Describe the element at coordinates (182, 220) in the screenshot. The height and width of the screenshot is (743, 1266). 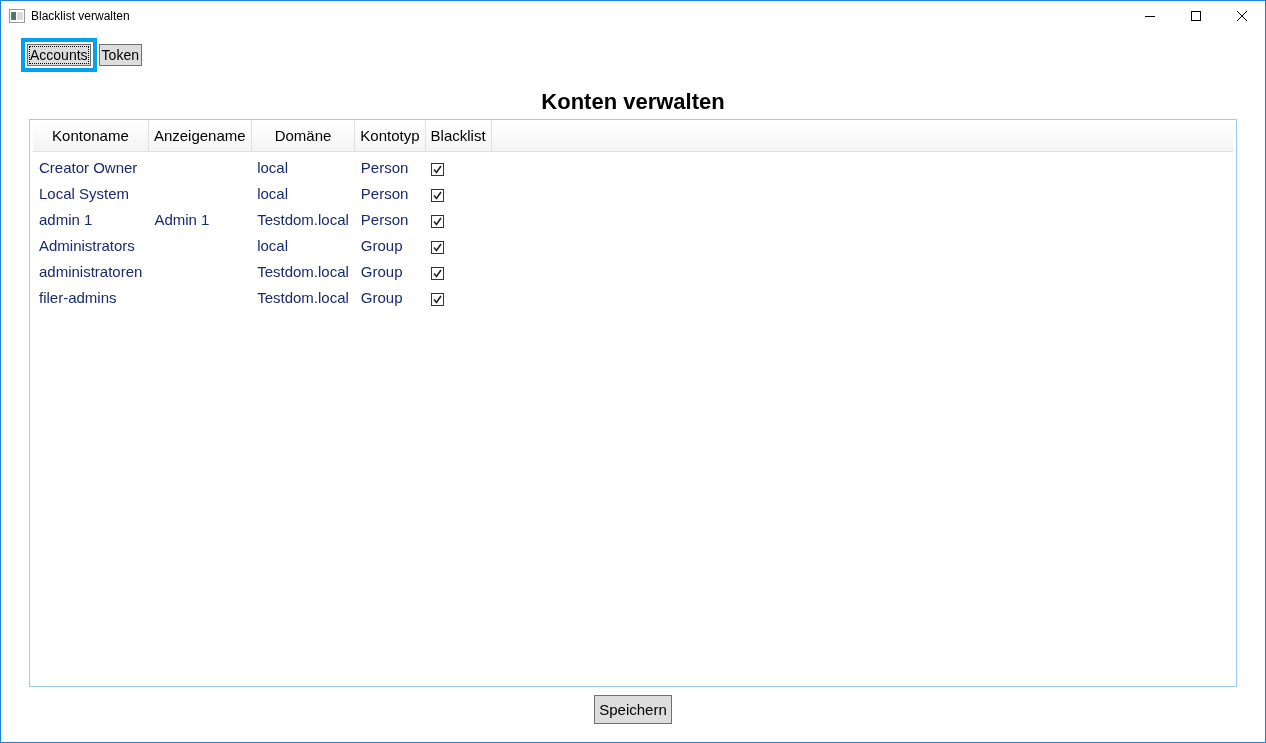
I see `table-cell-text: Admin 1` at that location.